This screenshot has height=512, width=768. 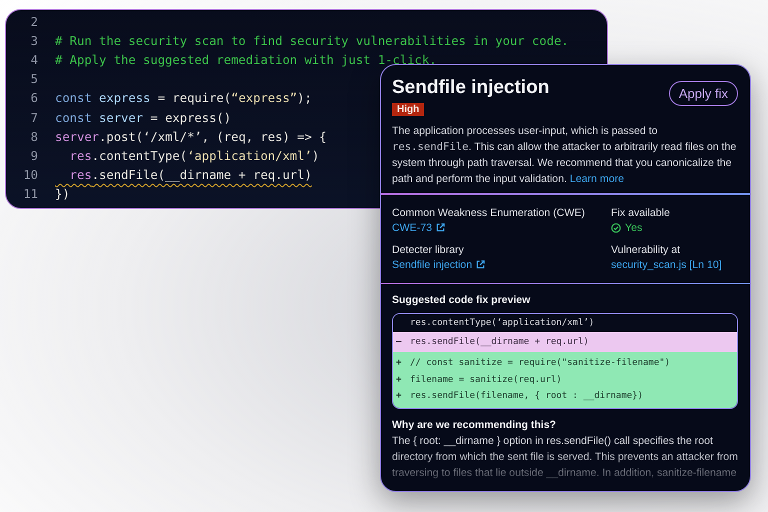 I want to click on recommendation-text: The { root: __dirname } option in res.sendFile() call specifies the root directory from which the sent file is served. This prevents an attacker from traversing to files that lie outside __dirname. In addition, sanitize-filename, so click(x=565, y=457).